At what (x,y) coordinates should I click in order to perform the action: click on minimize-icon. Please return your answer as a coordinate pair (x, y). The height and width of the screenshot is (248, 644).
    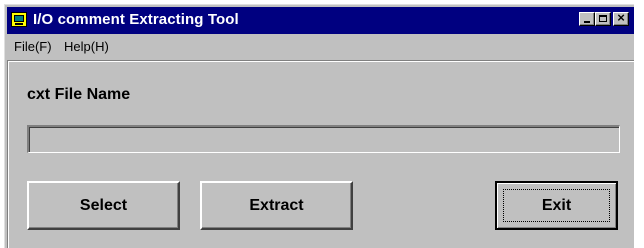
    Looking at the image, I should click on (587, 22).